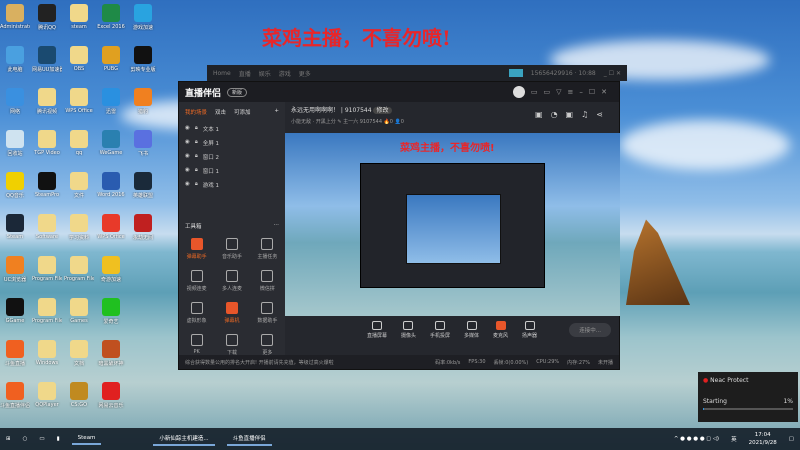 The width and height of the screenshot is (800, 450). I want to click on desktop-icon: 腾讯视频, so click(47, 101).